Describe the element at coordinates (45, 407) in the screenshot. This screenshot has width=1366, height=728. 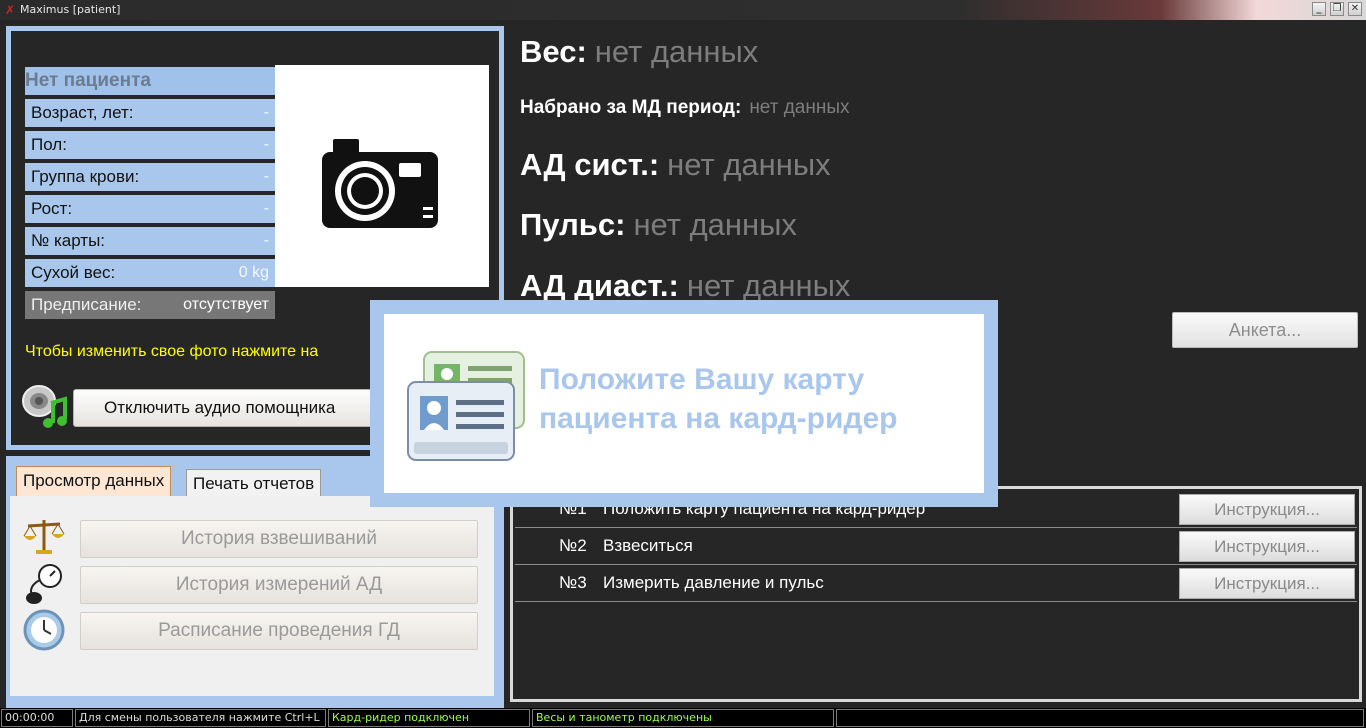
I see `speaker-music-icon` at that location.